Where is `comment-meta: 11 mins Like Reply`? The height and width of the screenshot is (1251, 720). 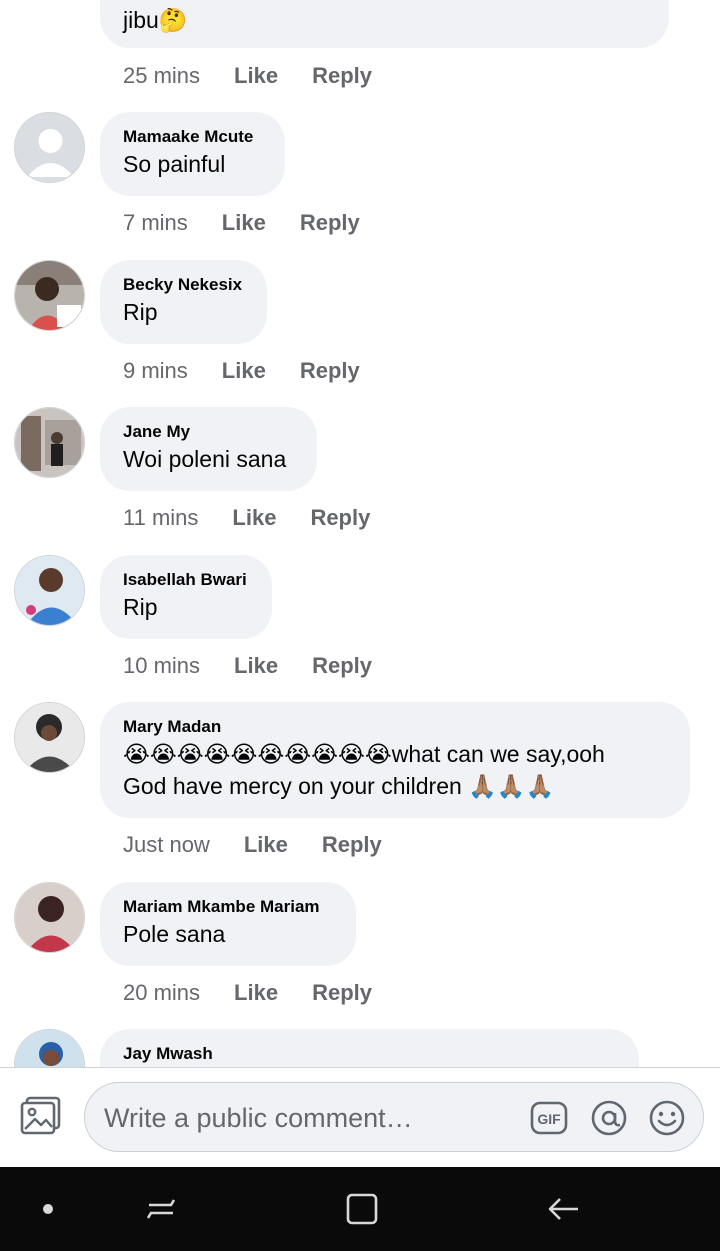
comment-meta: 11 mins Like Reply is located at coordinates (246, 518).